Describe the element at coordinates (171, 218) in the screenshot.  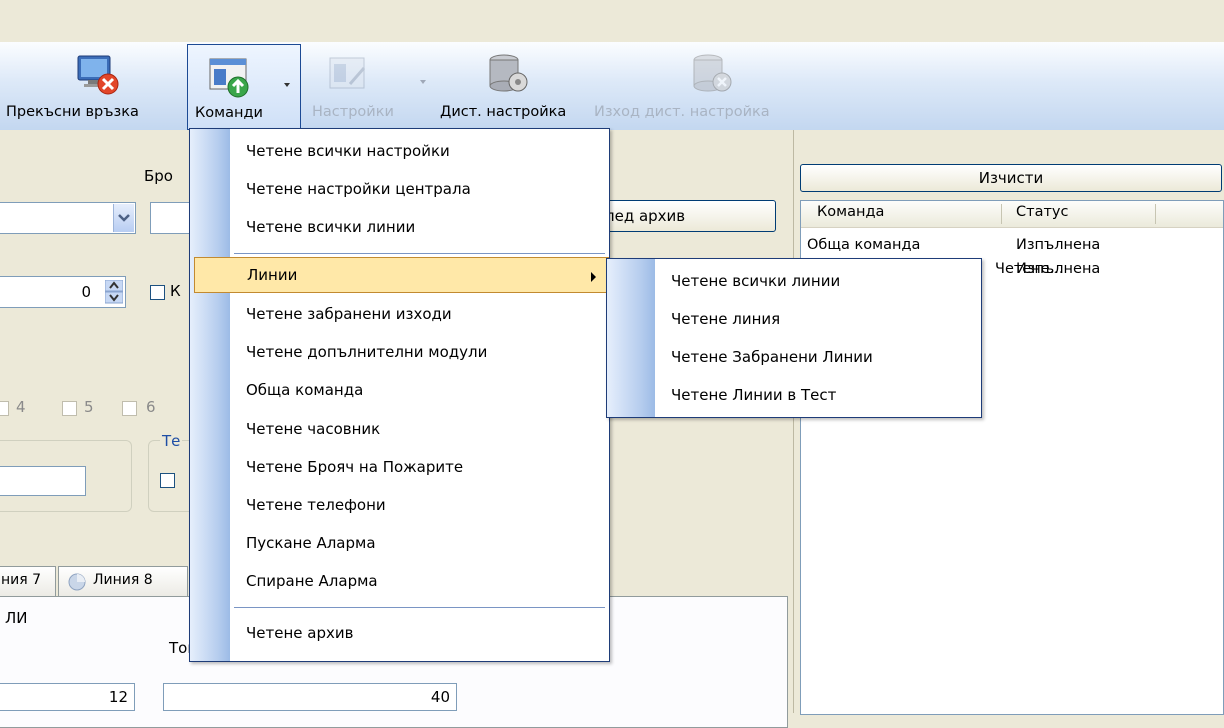
I see `count-input` at that location.